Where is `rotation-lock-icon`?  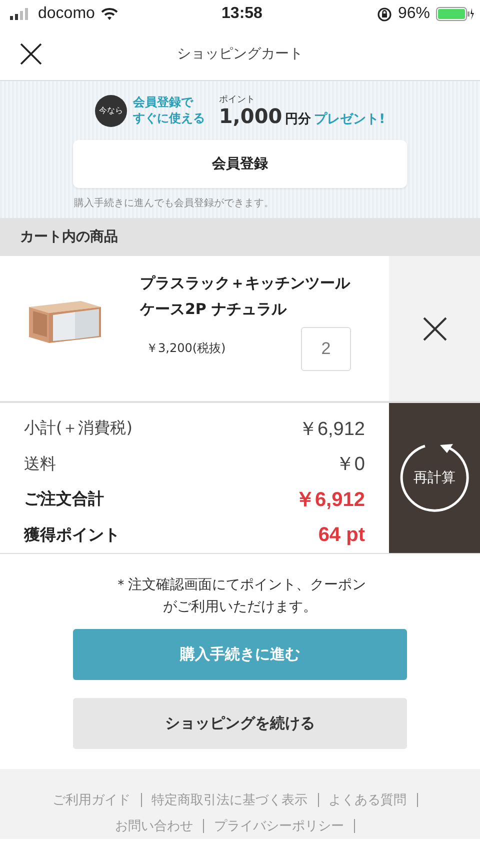 rotation-lock-icon is located at coordinates (384, 14).